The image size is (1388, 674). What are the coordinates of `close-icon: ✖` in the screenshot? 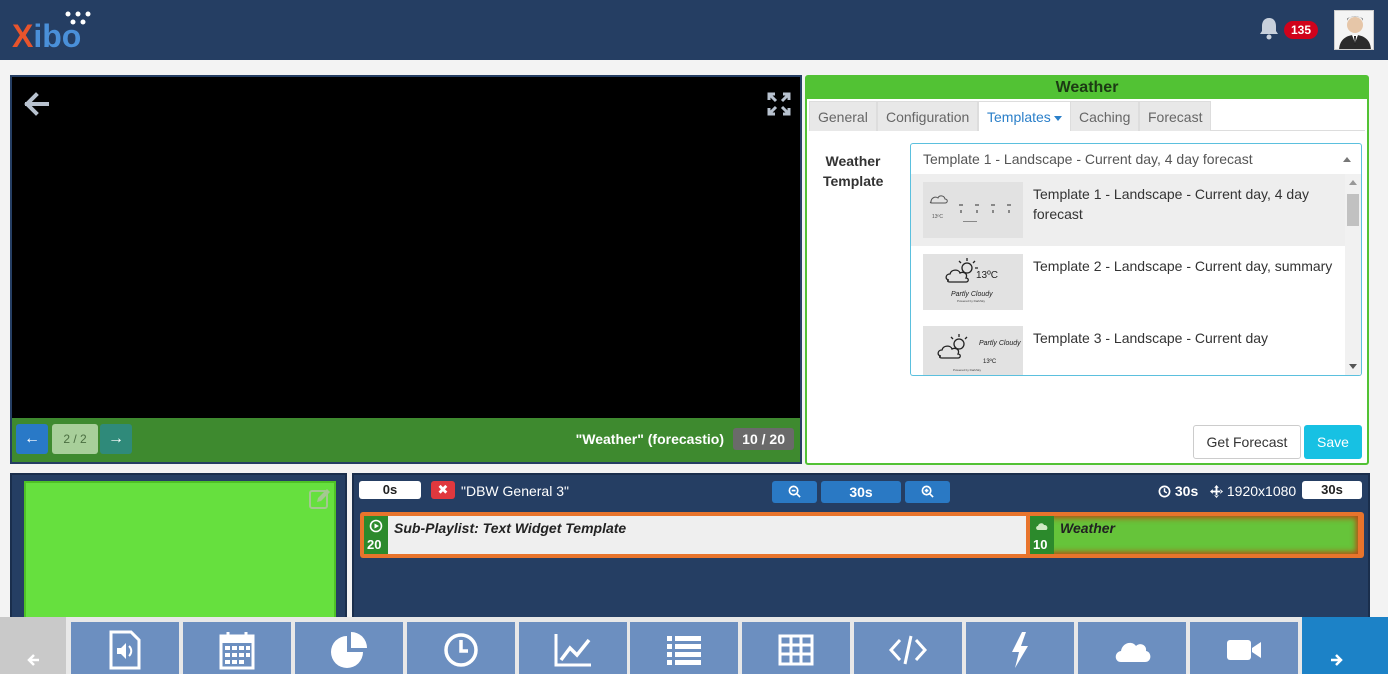 It's located at (443, 490).